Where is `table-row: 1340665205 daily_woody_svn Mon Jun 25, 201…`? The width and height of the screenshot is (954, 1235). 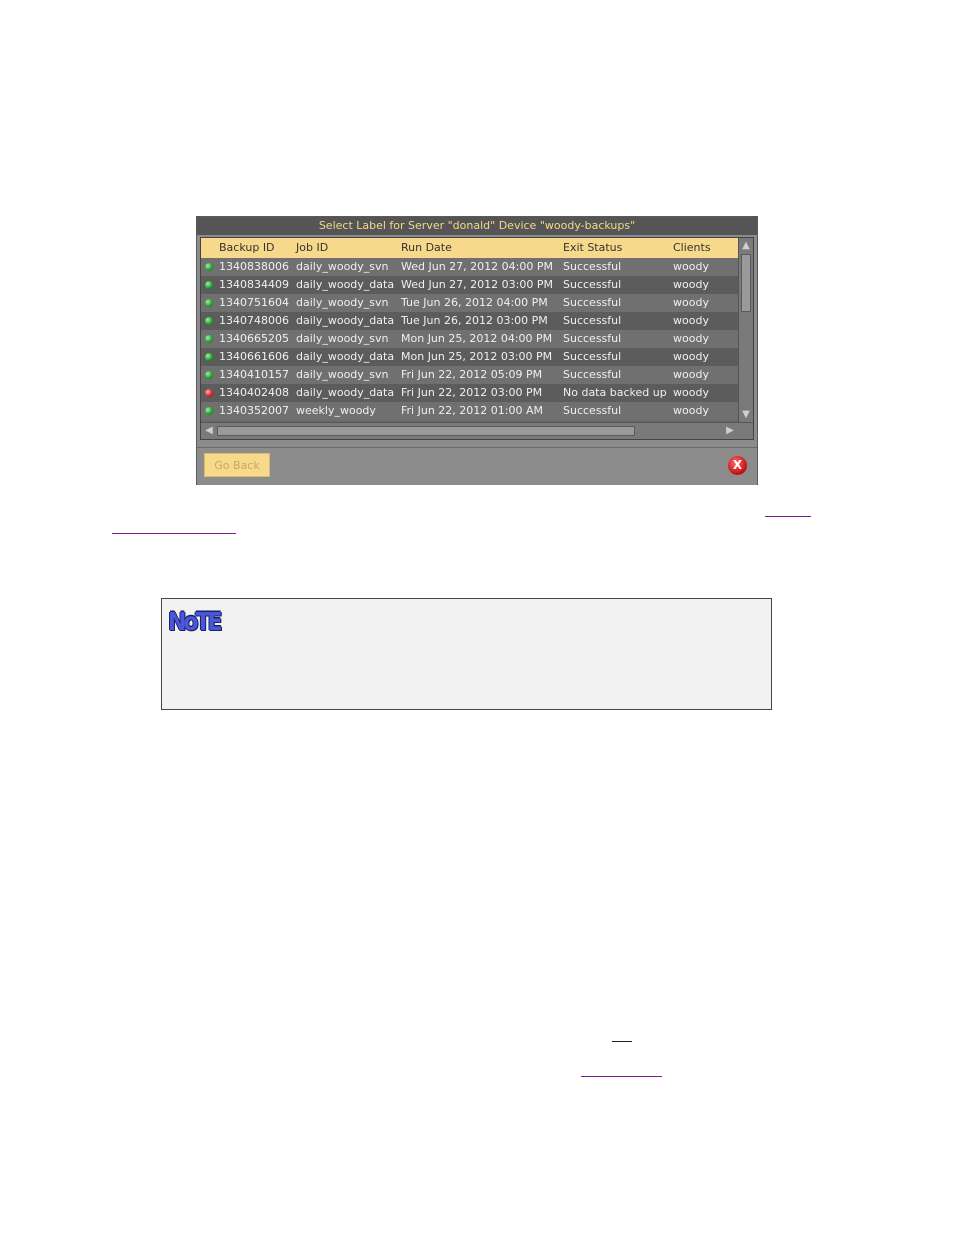
table-row: 1340665205 daily_woody_svn Mon Jun 25, 201… is located at coordinates (470, 339).